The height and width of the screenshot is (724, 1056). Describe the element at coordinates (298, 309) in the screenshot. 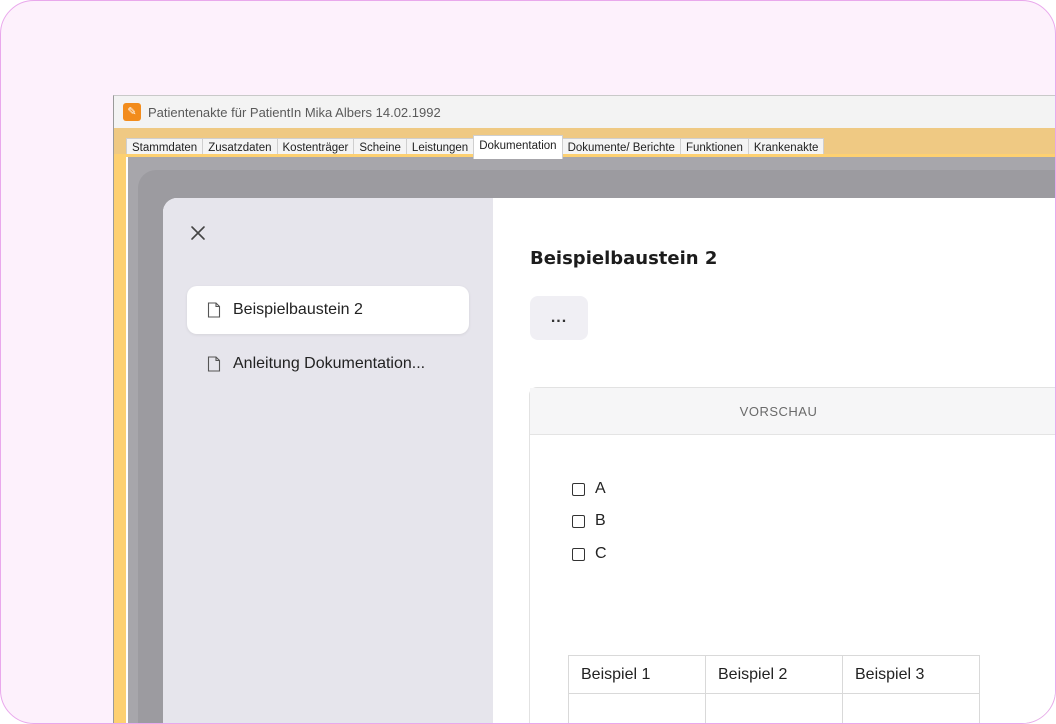

I see `sidebar-item-label: Beispielbaustein 2` at that location.